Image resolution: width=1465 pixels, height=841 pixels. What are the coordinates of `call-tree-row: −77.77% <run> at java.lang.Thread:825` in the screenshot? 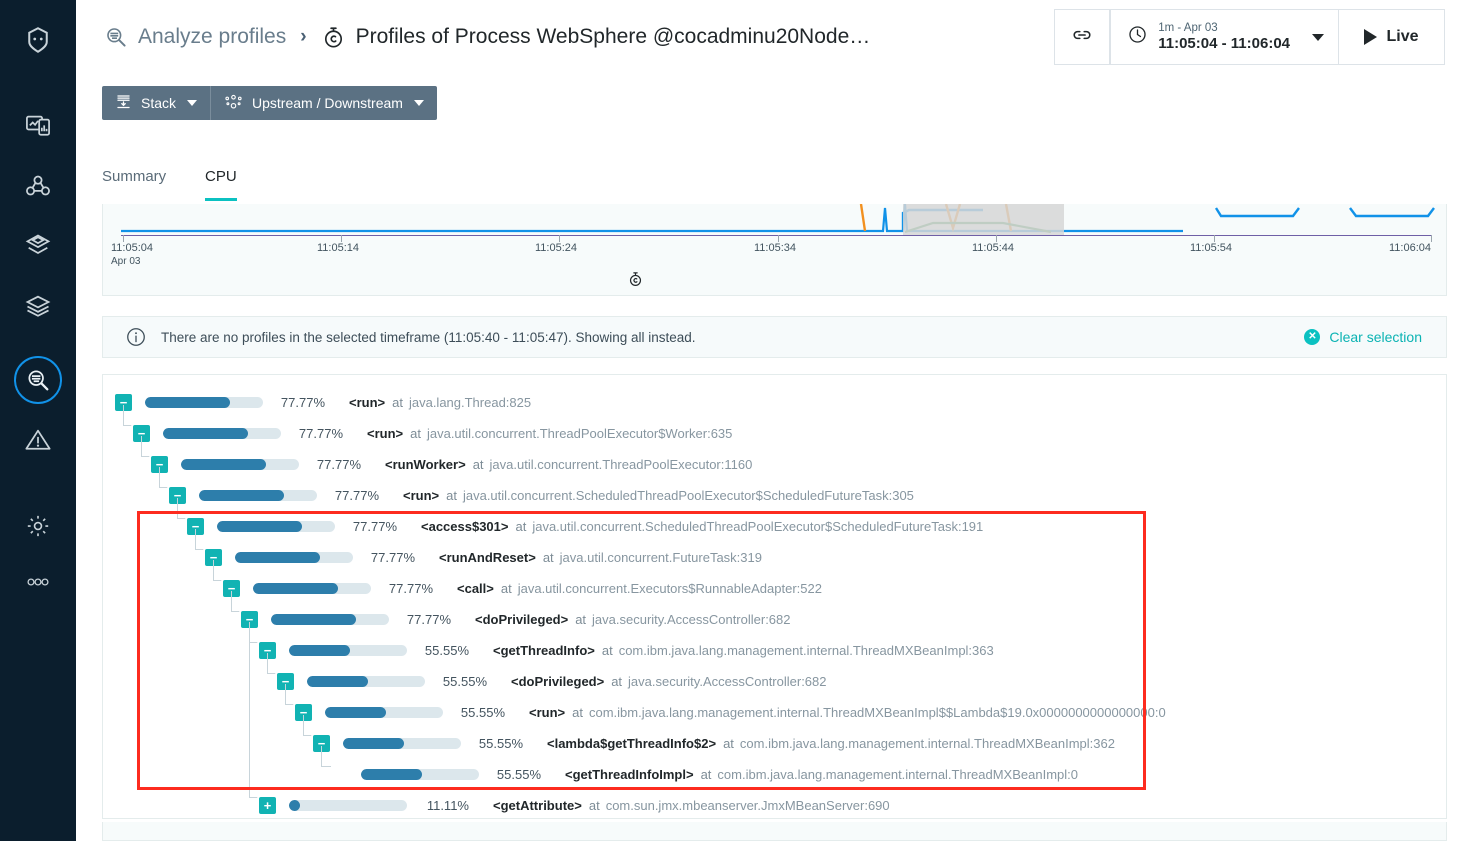 It's located at (323, 402).